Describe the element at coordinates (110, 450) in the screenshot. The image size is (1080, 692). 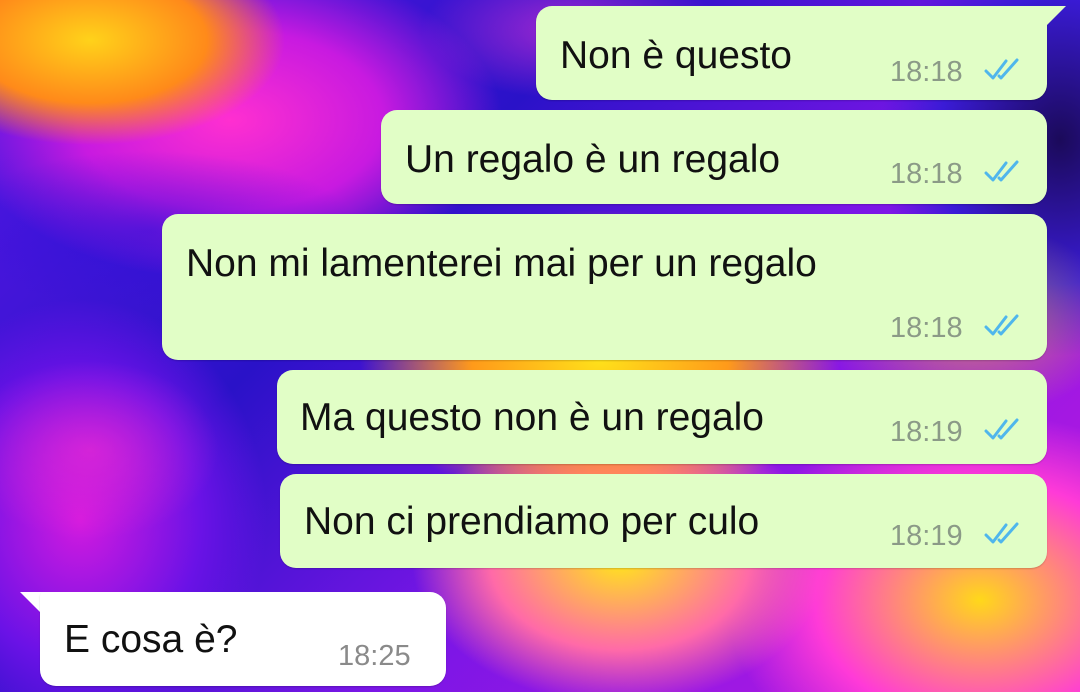
I see `wallpaper-swirl` at that location.